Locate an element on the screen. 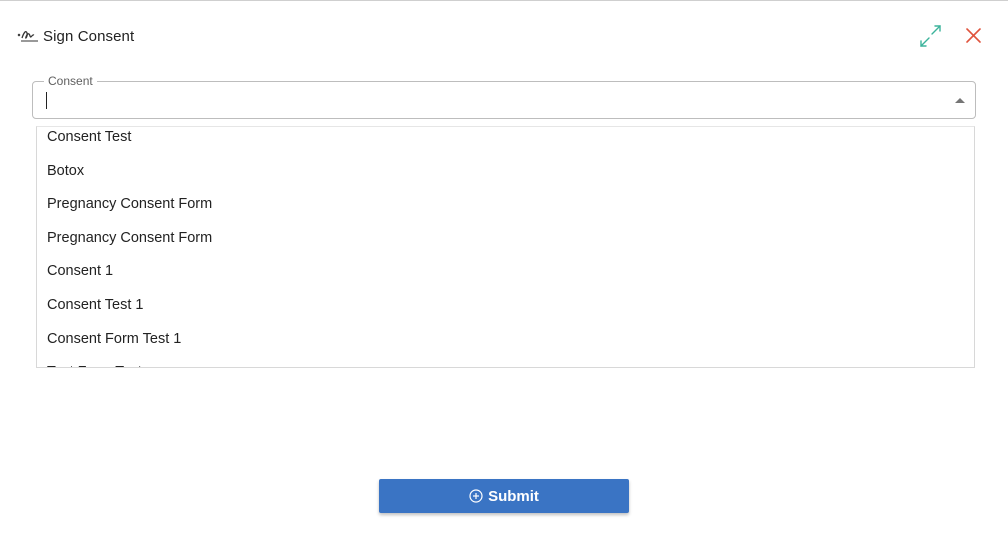  consent-select-field: Consent is located at coordinates (504, 96).